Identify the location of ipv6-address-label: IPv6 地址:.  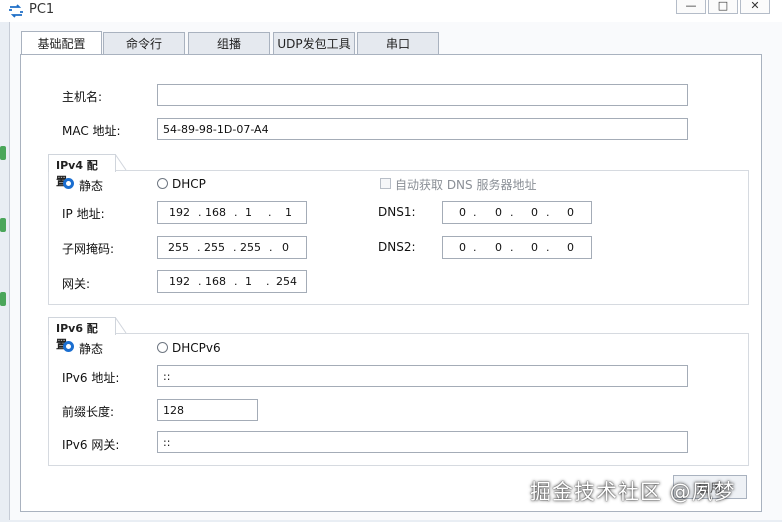
(91, 378).